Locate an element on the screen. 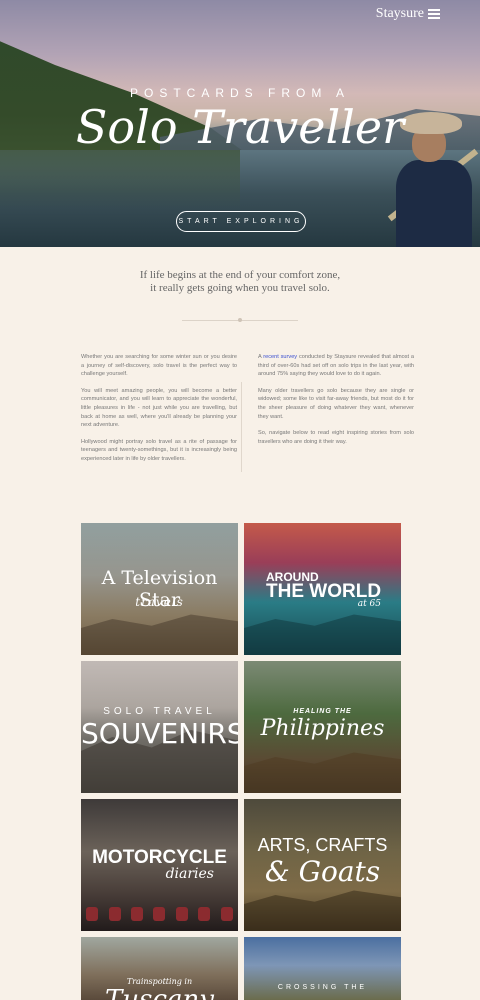 The height and width of the screenshot is (1000, 480). tile-subtitle: diaries is located at coordinates (189, 874).